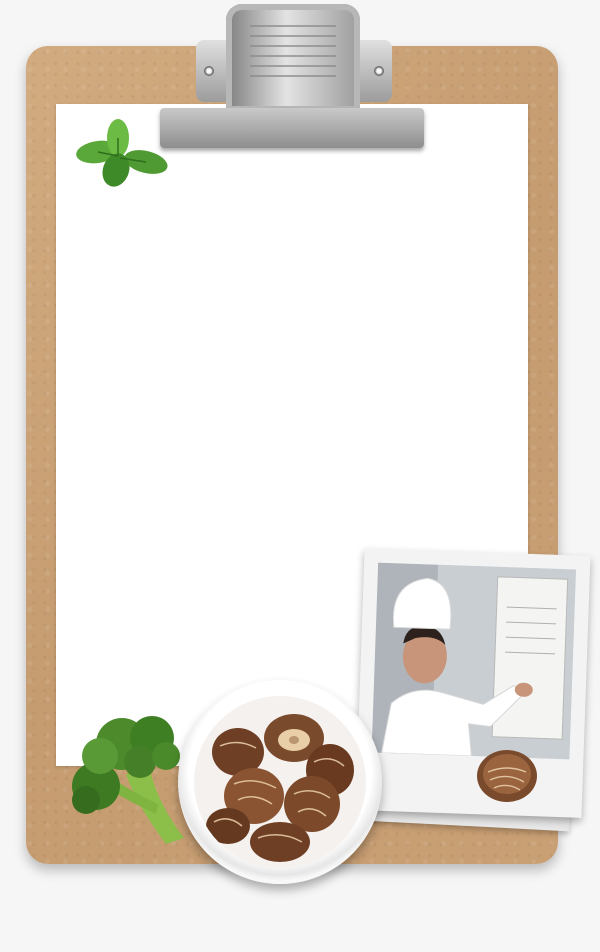  What do you see at coordinates (128, 780) in the screenshot?
I see `broccoli-icon` at bounding box center [128, 780].